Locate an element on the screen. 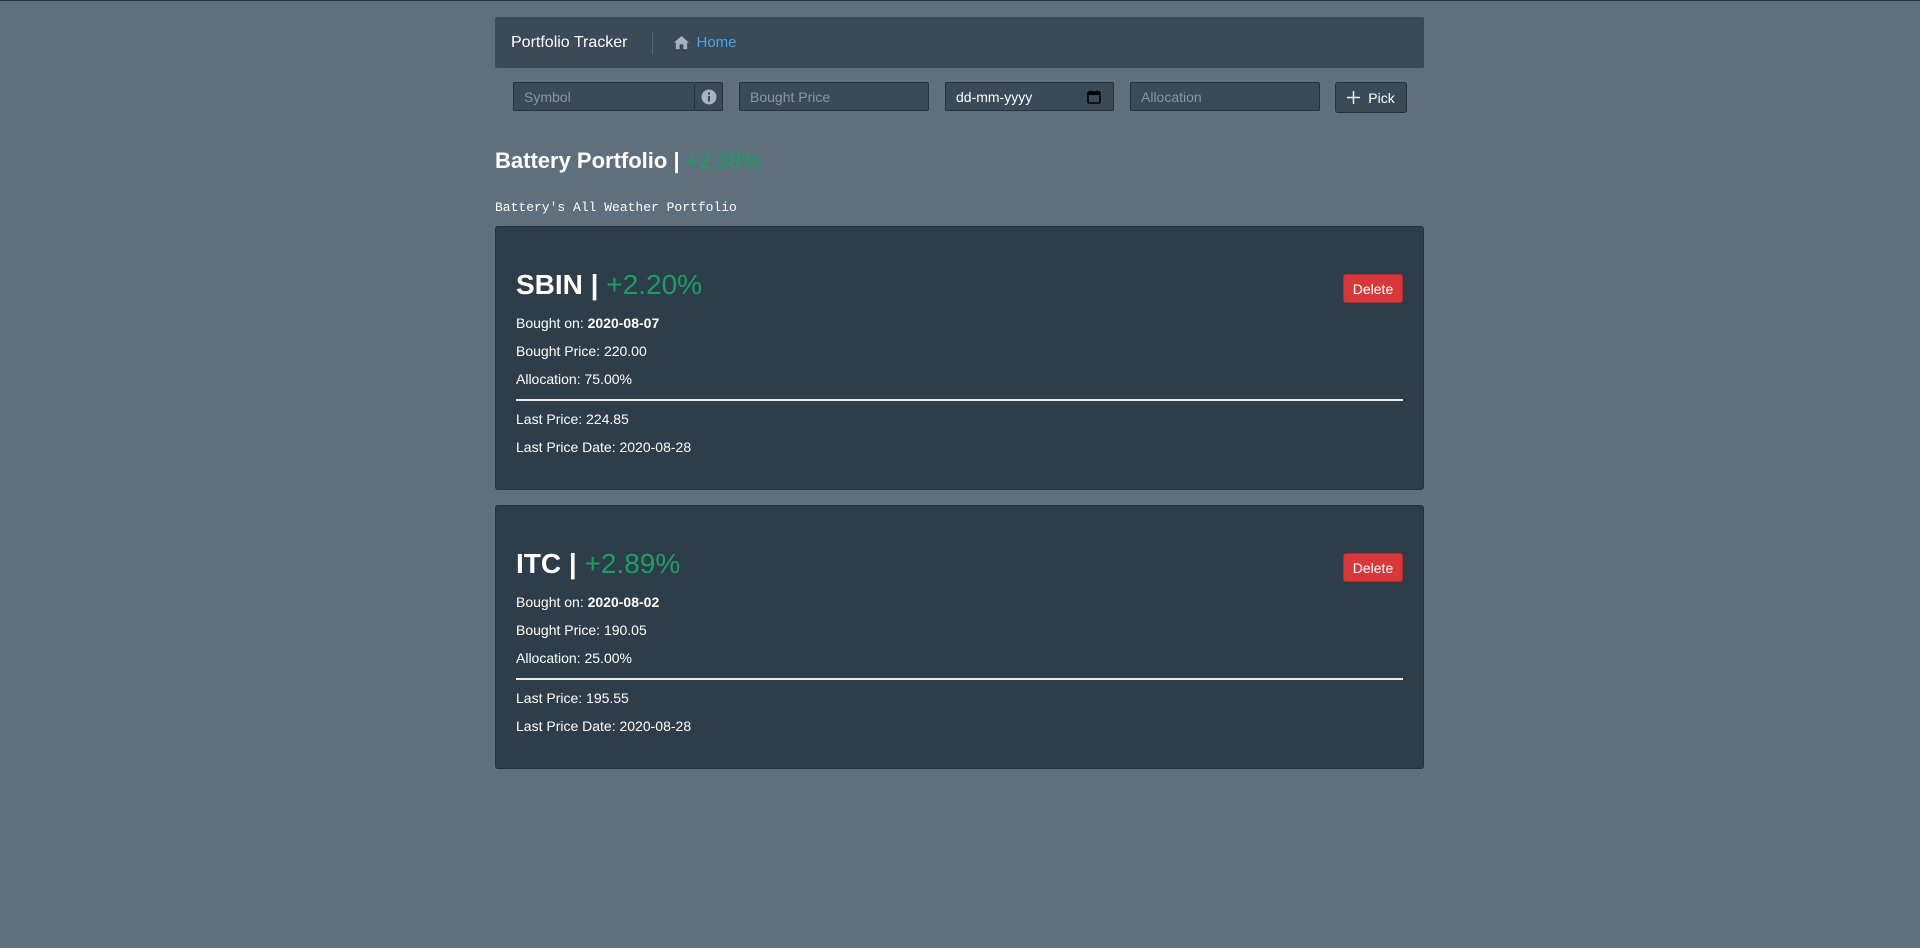 This screenshot has width=1920, height=948. bought-price-input is located at coordinates (834, 96).